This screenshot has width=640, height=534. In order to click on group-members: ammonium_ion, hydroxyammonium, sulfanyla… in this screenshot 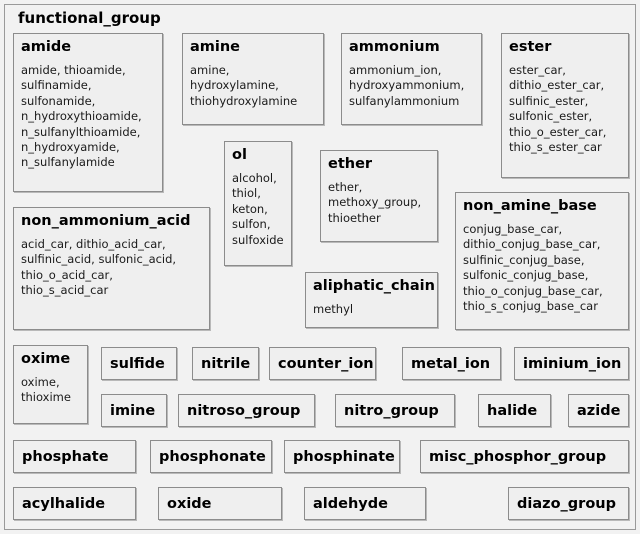, I will do `click(407, 85)`.